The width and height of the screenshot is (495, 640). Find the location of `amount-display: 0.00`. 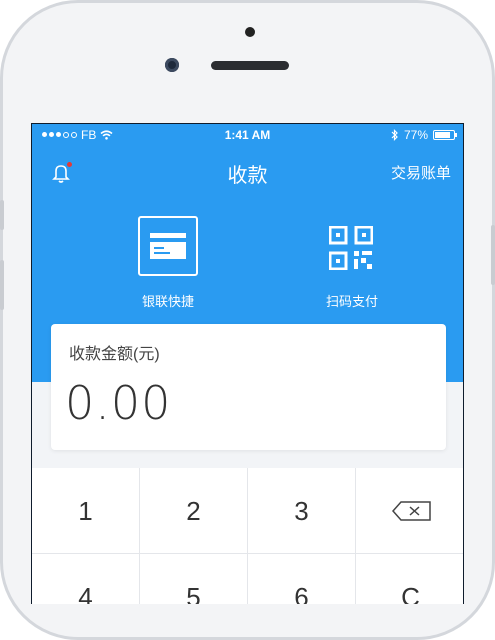

amount-display: 0.00 is located at coordinates (118, 403).